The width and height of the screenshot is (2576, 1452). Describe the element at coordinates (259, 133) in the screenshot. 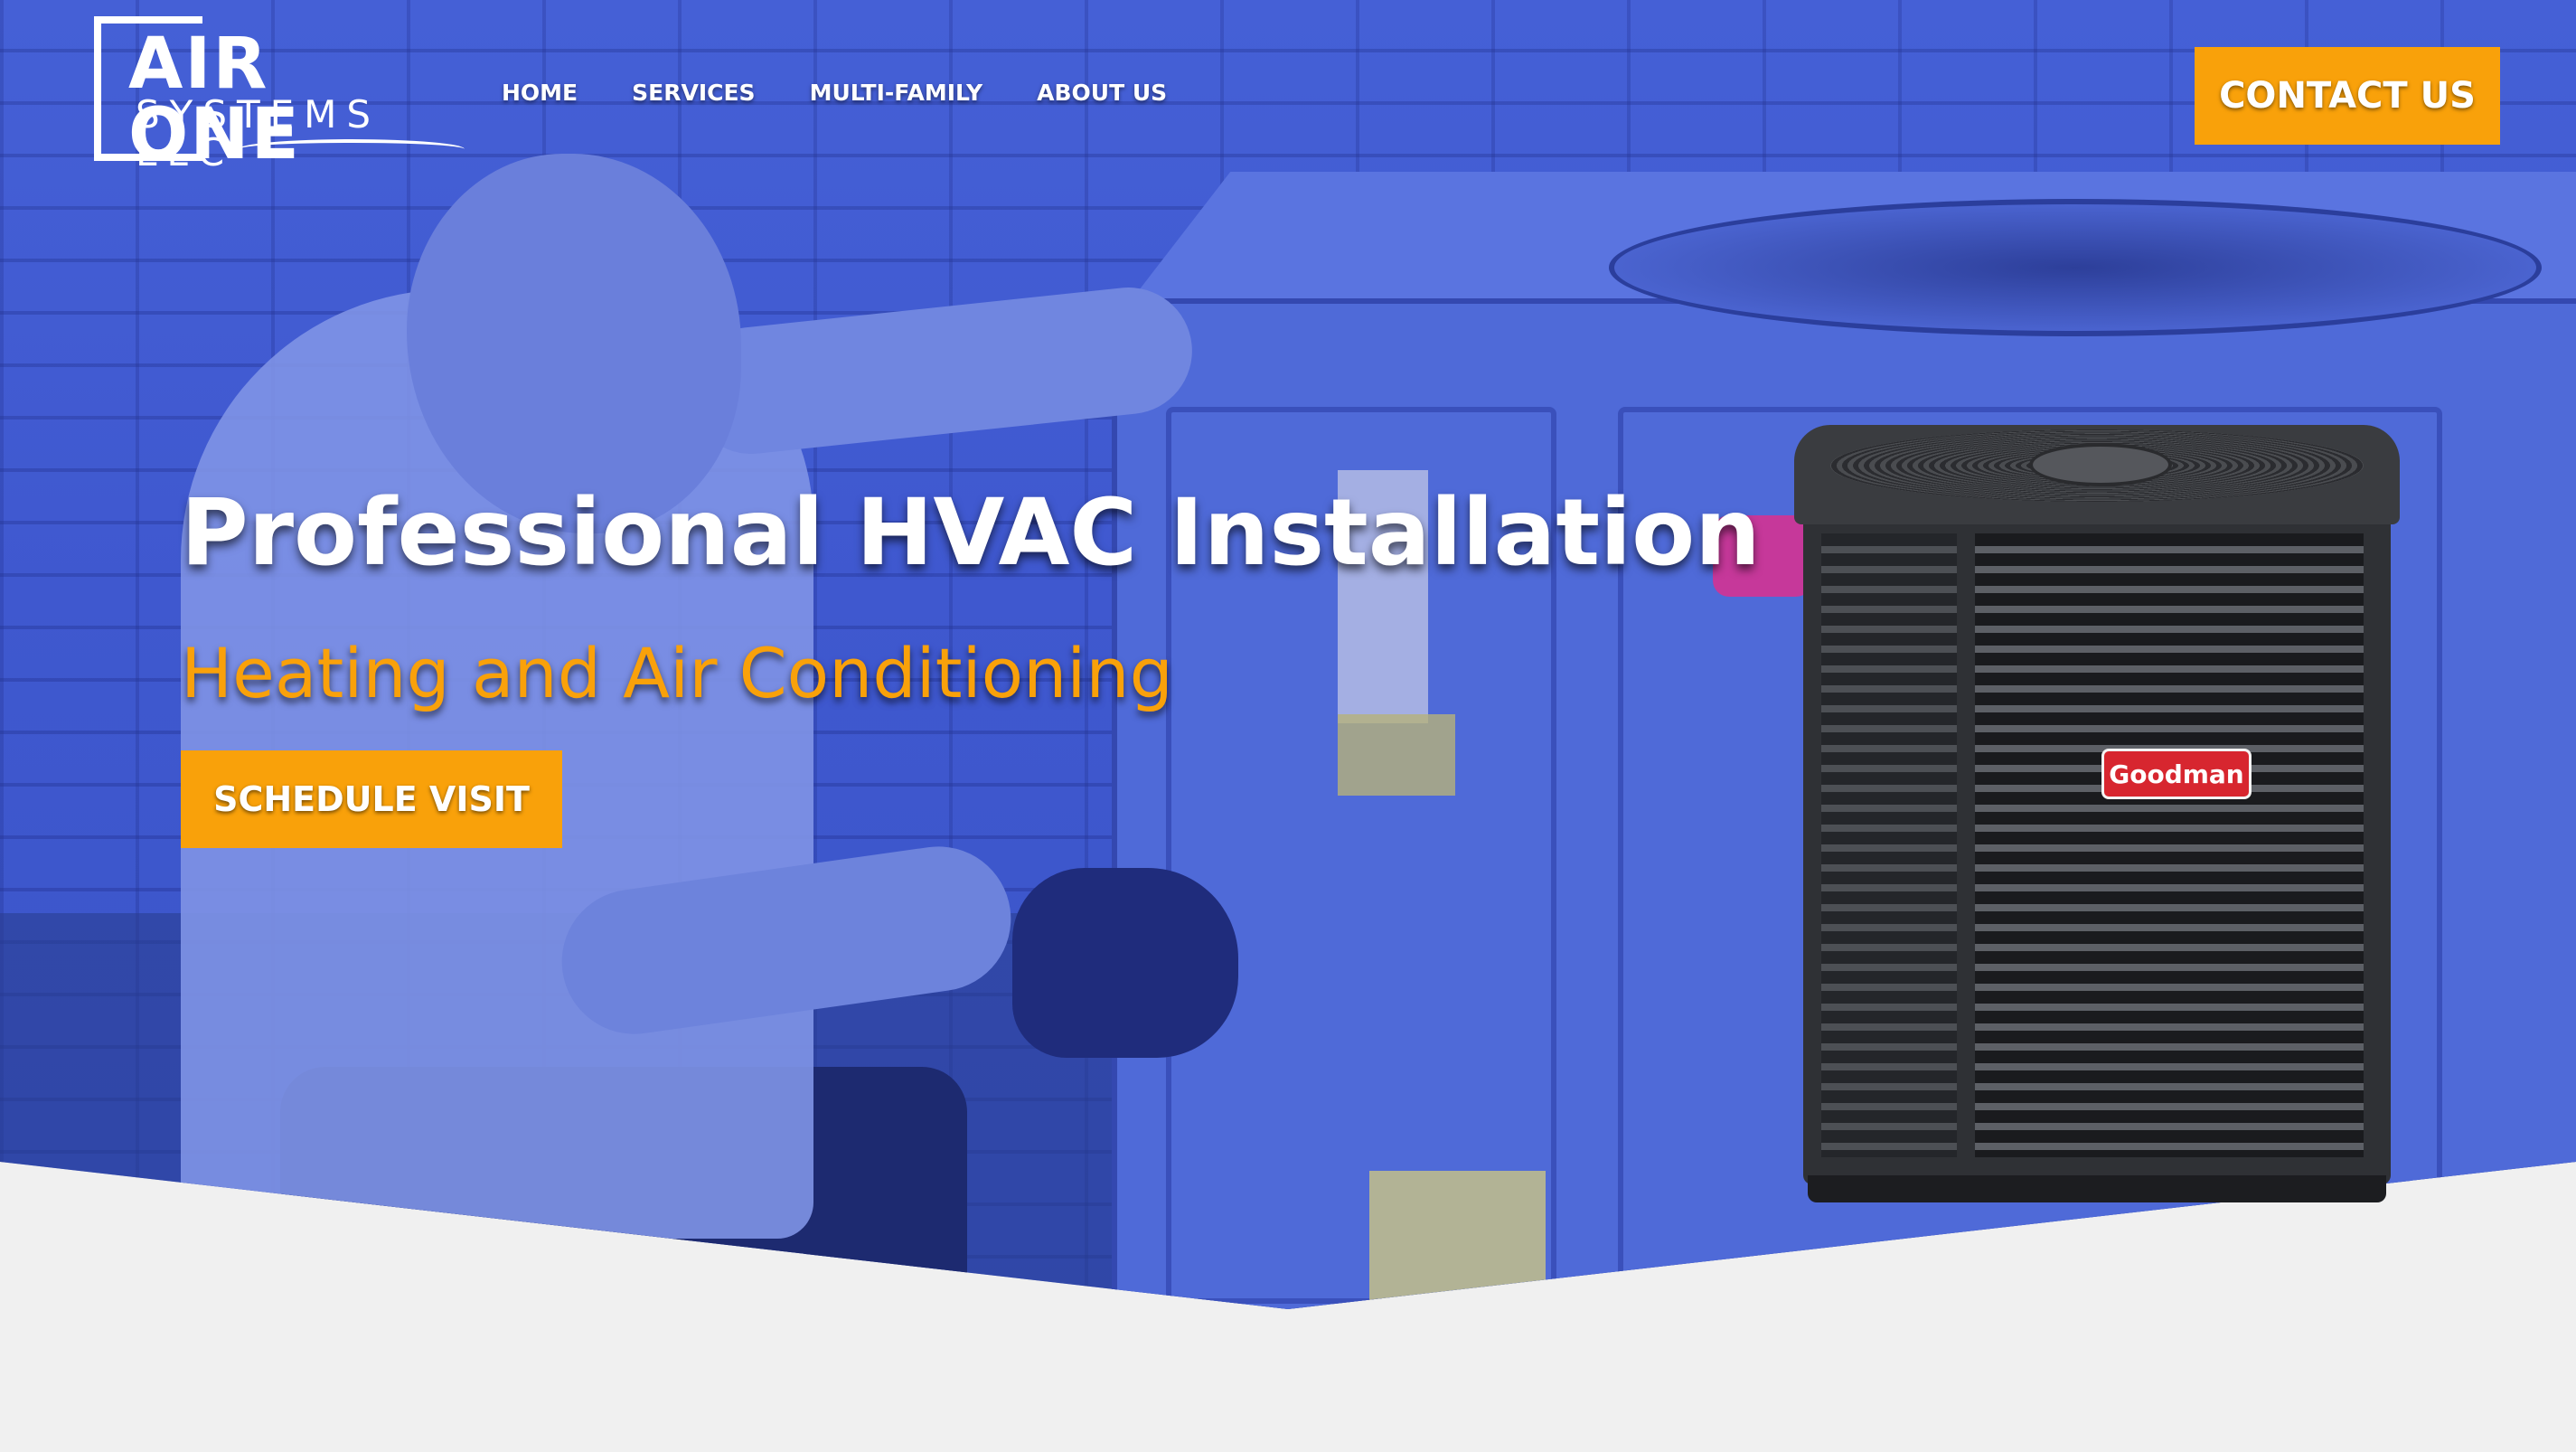

I see `logo-subtitle: SYSTEMS LLC` at that location.